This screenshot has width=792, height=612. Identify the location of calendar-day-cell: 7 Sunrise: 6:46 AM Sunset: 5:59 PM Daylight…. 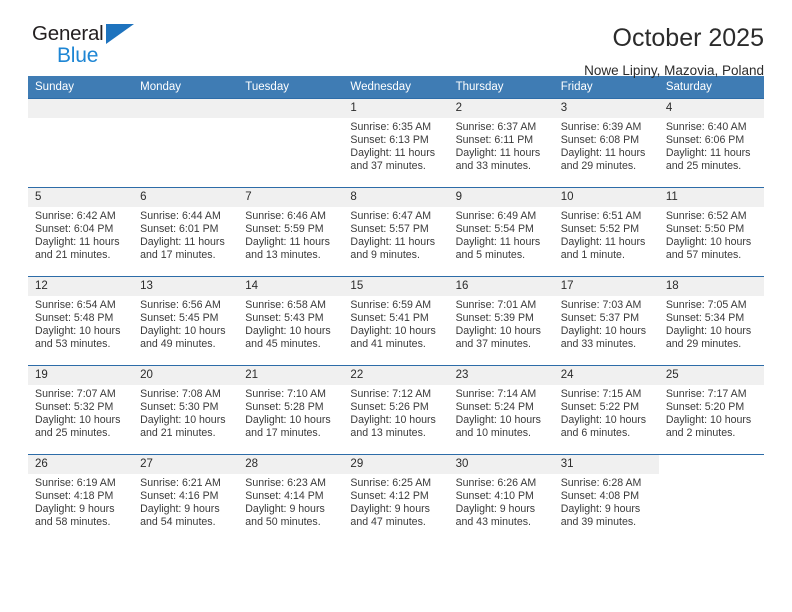
(291, 232).